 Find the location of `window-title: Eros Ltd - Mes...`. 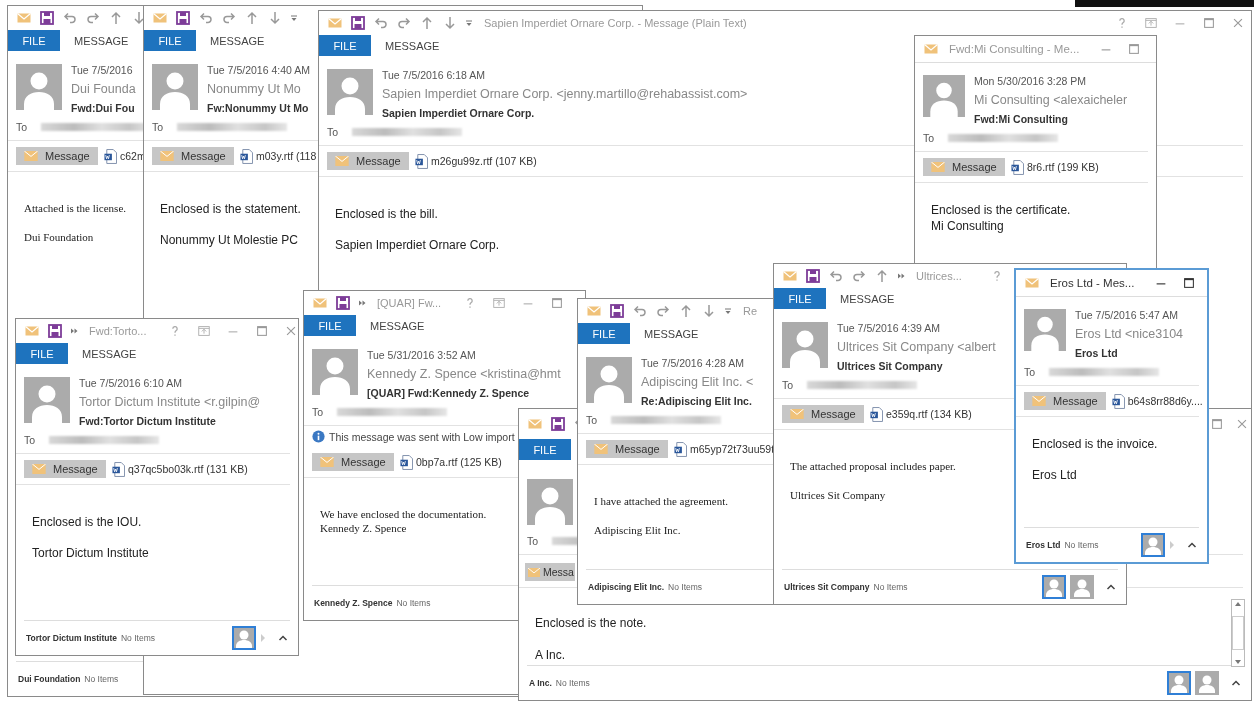

window-title: Eros Ltd - Mes... is located at coordinates (1092, 283).